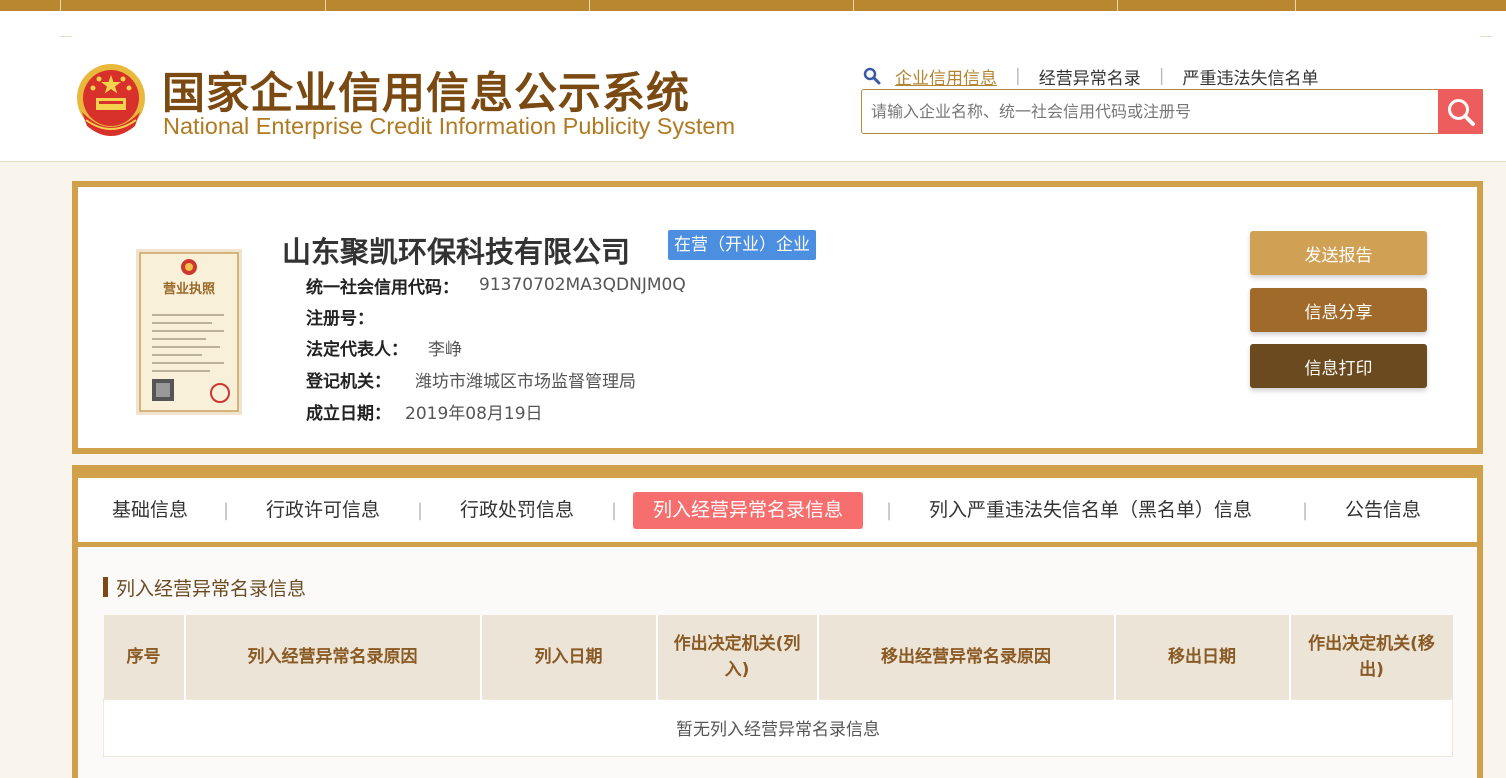 This screenshot has width=1506, height=778. Describe the element at coordinates (111, 100) in the screenshot. I see `national-emblem-icon` at that location.